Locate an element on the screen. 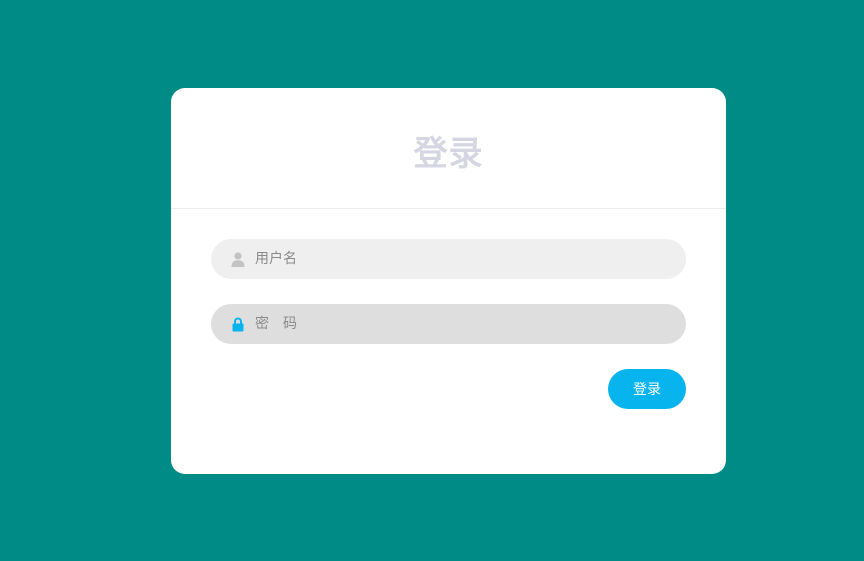 Image resolution: width=864 pixels, height=561 pixels. username-field is located at coordinates (448, 259).